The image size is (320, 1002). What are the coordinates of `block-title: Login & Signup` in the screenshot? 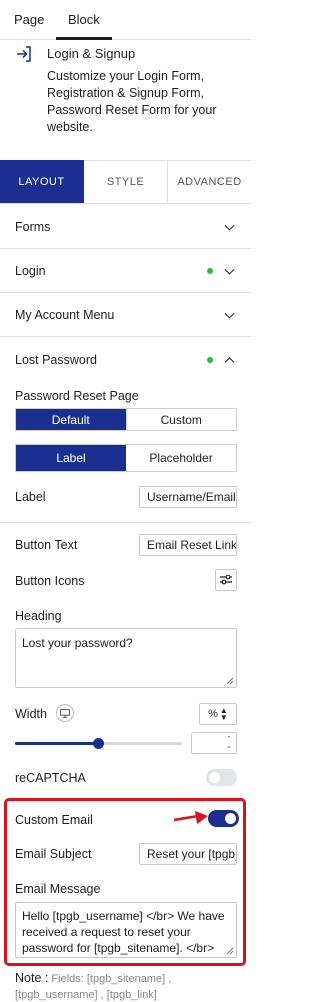 It's located at (91, 53).